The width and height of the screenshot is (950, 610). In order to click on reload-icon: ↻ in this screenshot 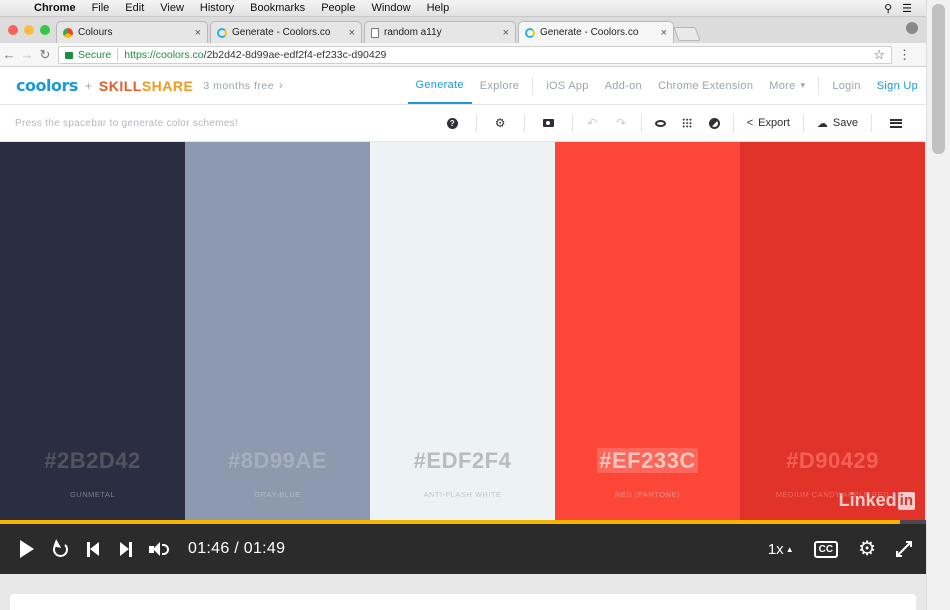, I will do `click(45, 55)`.